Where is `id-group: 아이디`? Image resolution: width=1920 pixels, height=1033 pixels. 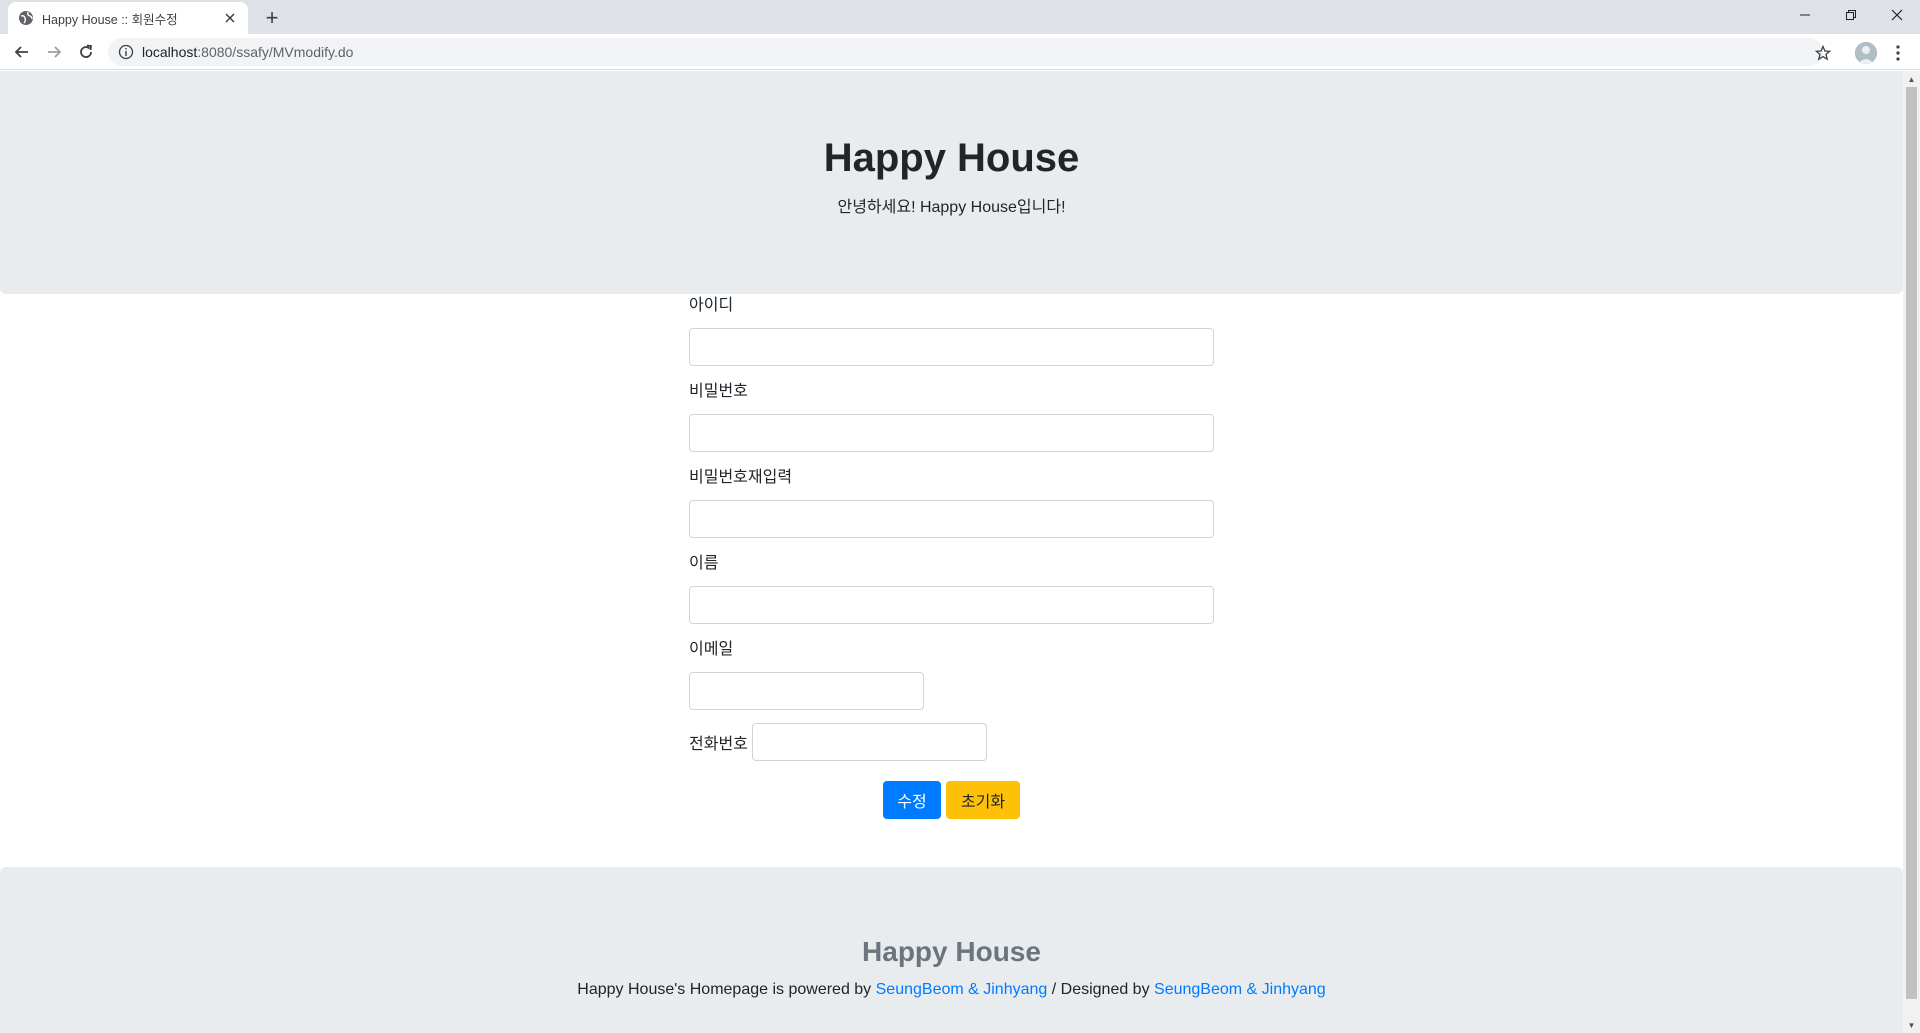 id-group: 아이디 is located at coordinates (951, 330).